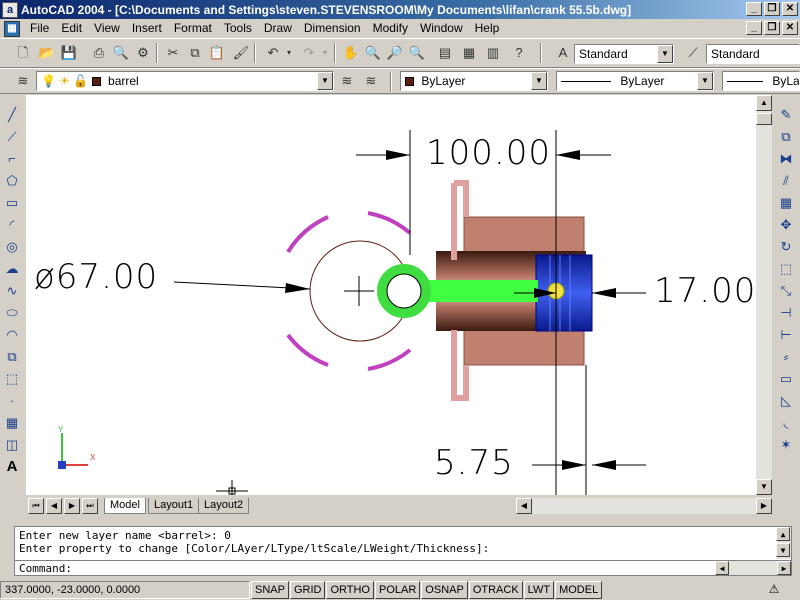  What do you see at coordinates (786, 203) in the screenshot?
I see `array-icon: ▦` at bounding box center [786, 203].